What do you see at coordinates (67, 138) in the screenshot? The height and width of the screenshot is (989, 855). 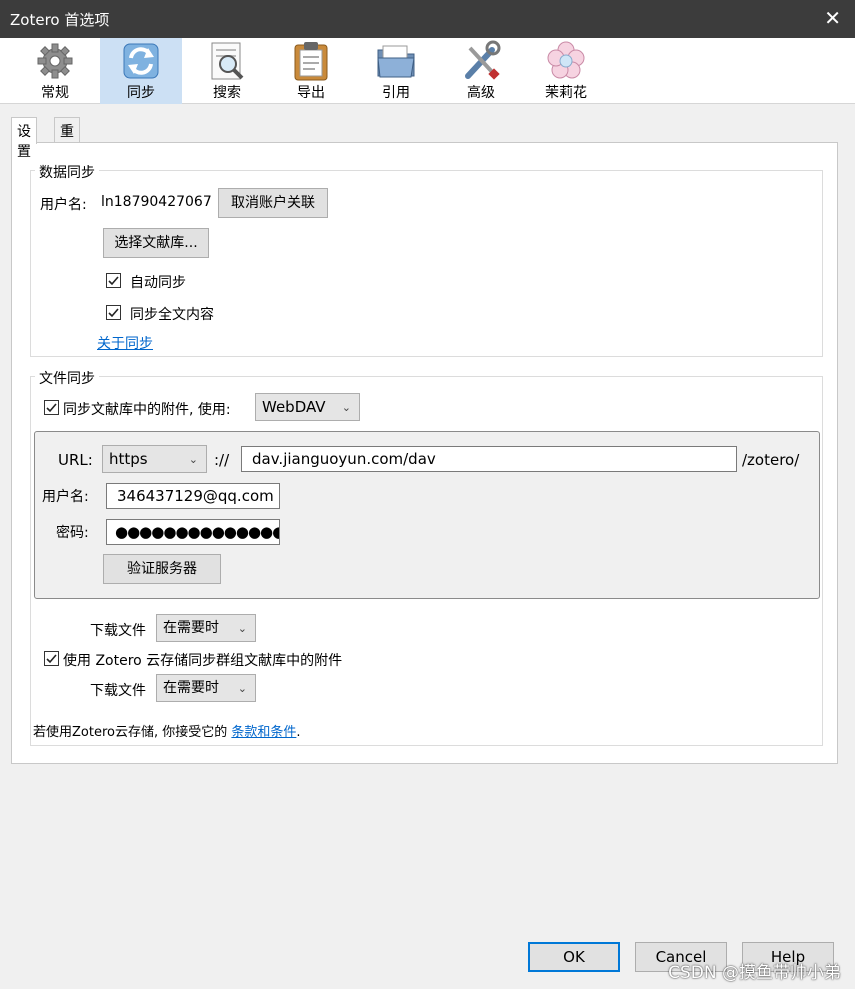 I see `tab-reset: 重置` at bounding box center [67, 138].